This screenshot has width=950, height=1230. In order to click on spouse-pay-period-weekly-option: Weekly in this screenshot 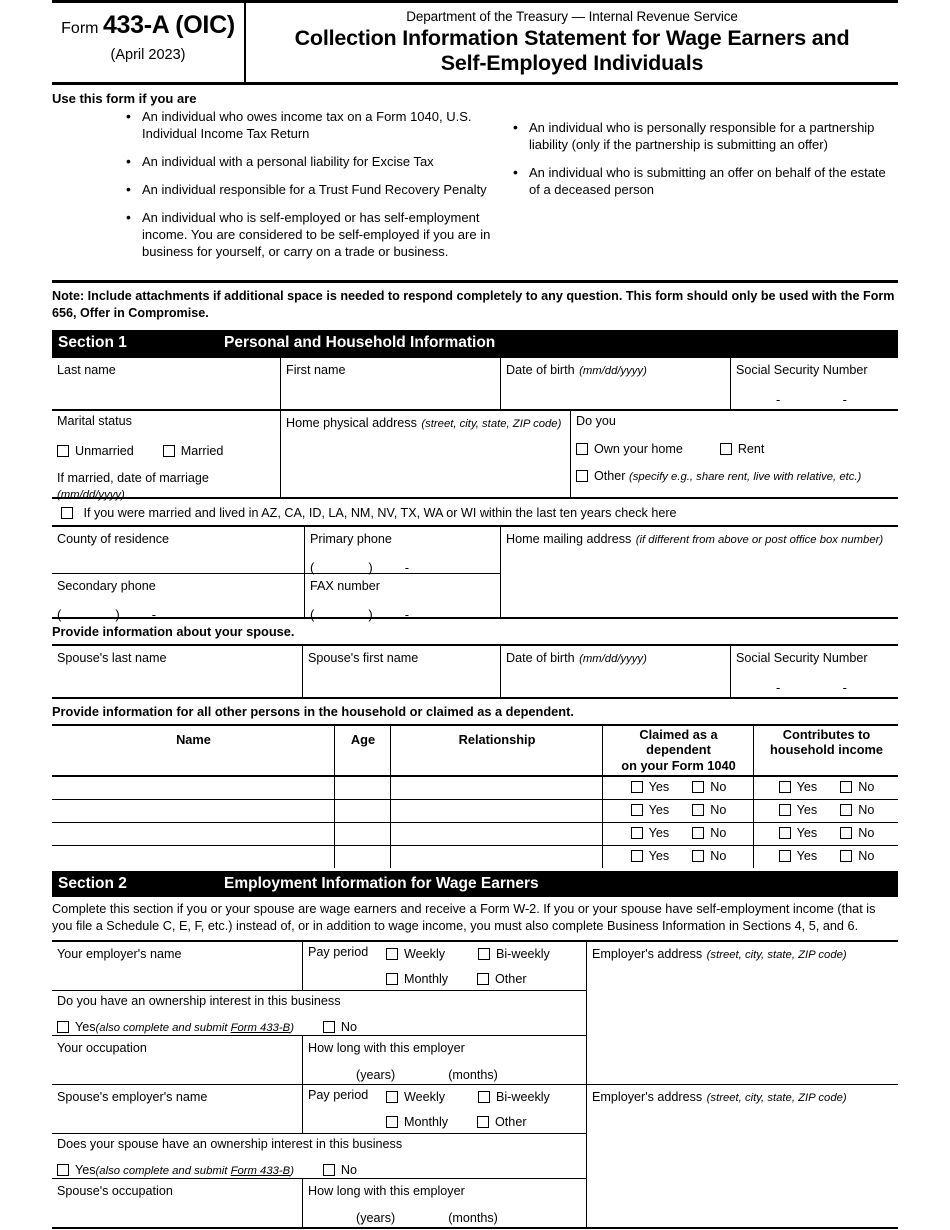, I will do `click(415, 1097)`.